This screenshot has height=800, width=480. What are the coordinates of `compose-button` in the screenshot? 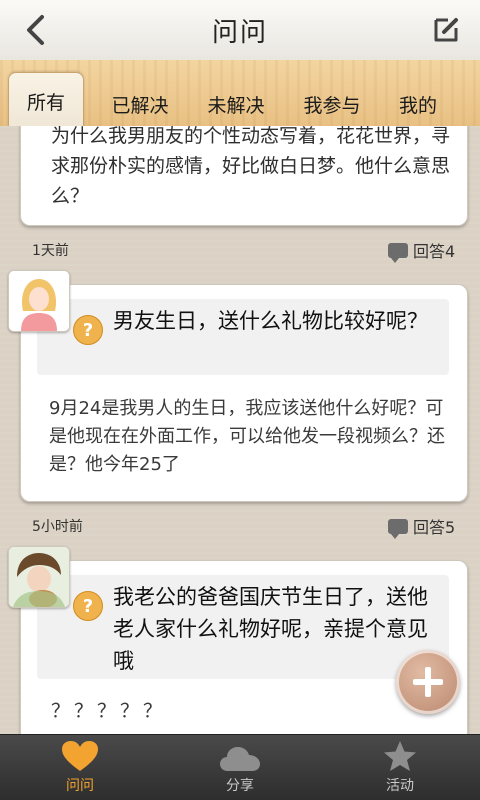 It's located at (446, 30).